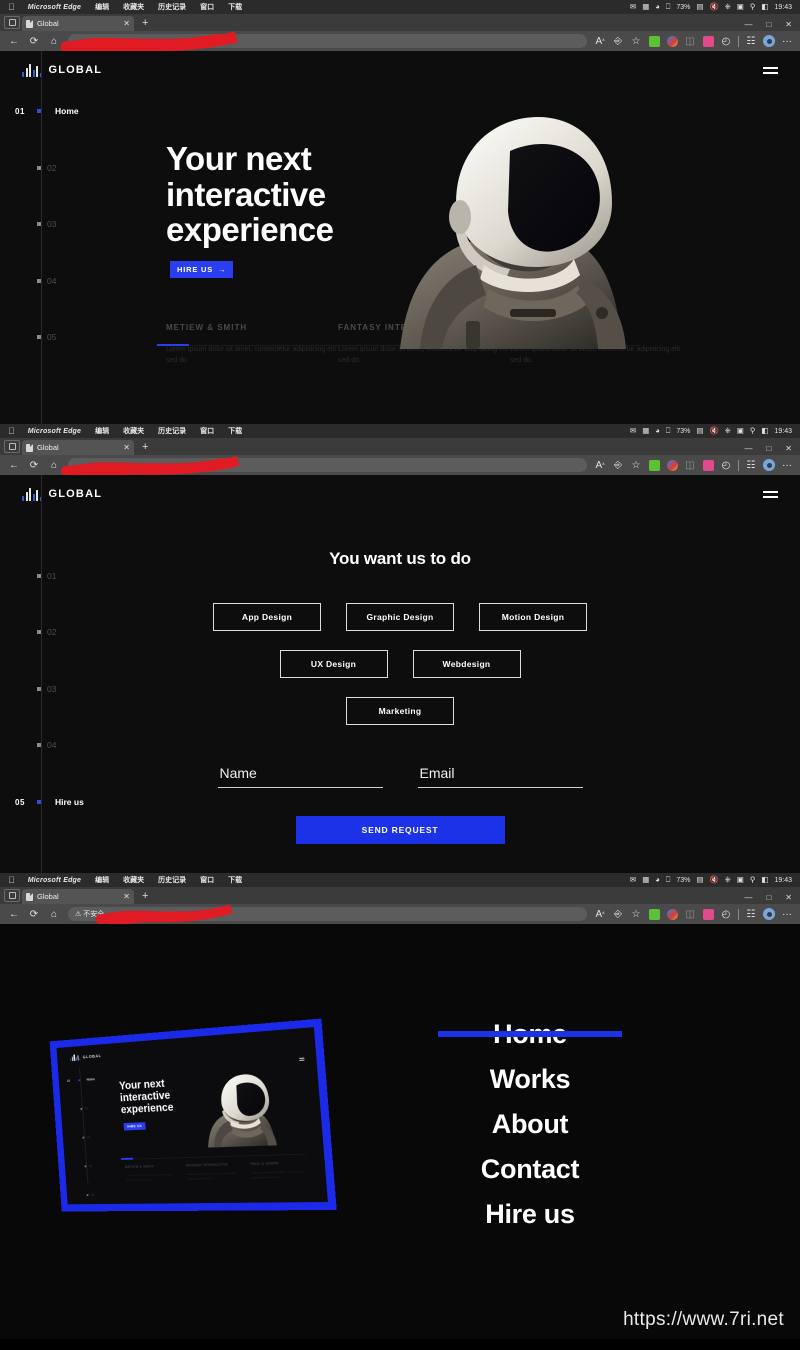  What do you see at coordinates (202, 269) in the screenshot?
I see `hire-us-button: HIRE US →` at bounding box center [202, 269].